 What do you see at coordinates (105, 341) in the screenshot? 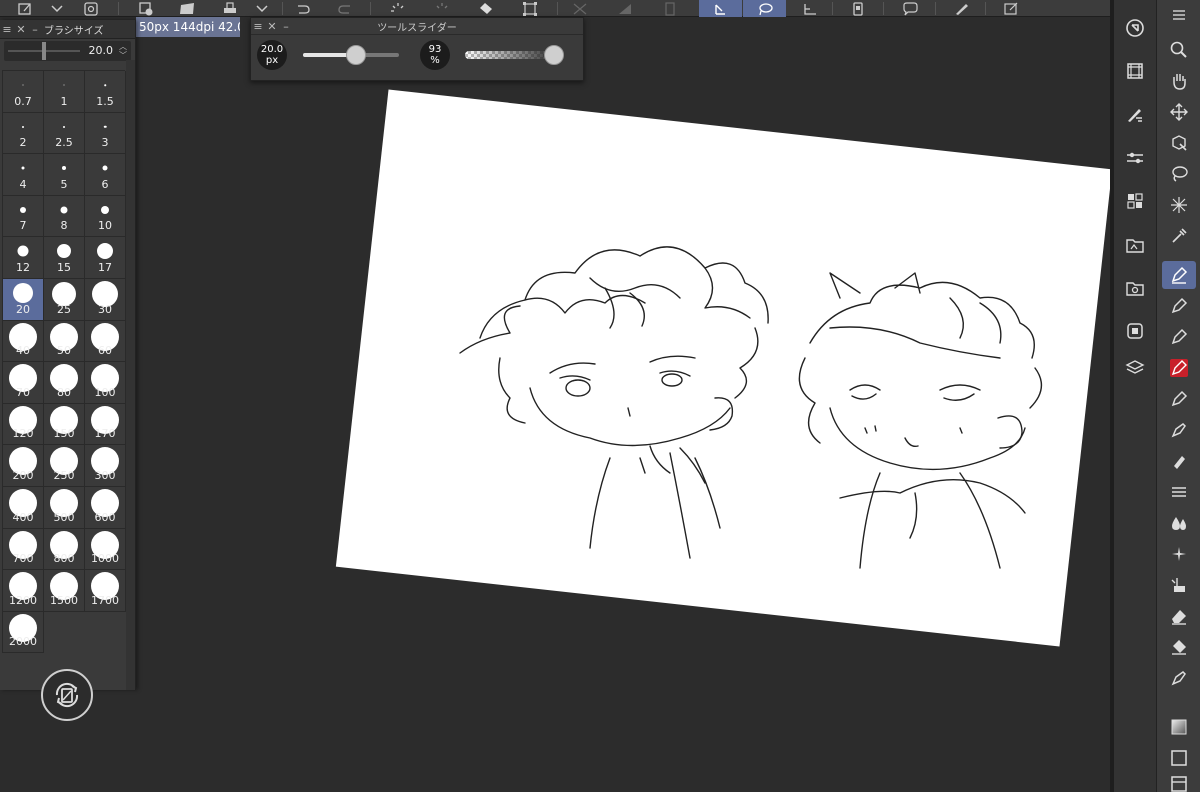
I see `brush-size-preset: 60` at bounding box center [105, 341].